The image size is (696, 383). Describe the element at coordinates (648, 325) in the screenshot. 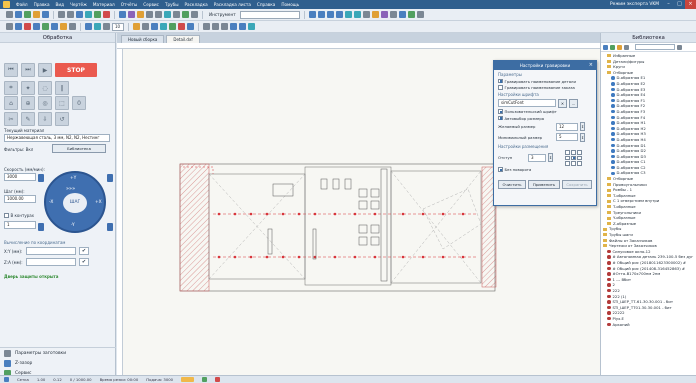

I see `library-tree-item: Арконий` at that location.